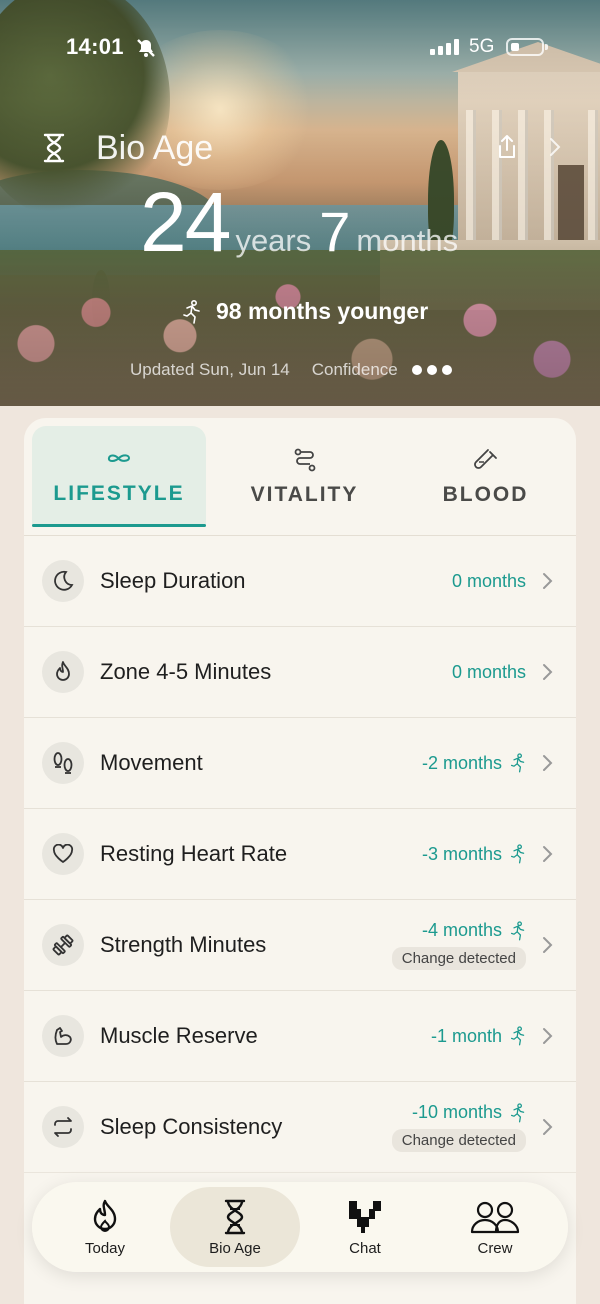 This screenshot has height=1304, width=600. Describe the element at coordinates (474, 930) in the screenshot. I see `factor-value: -4 months` at that location.